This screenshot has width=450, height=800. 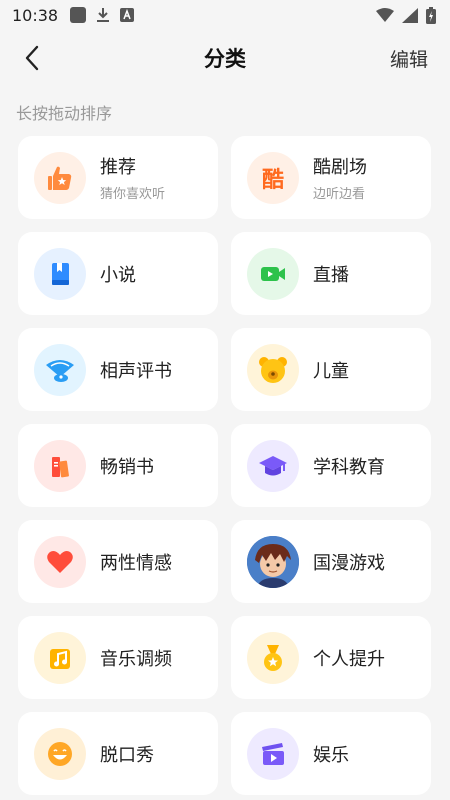 I want to click on laughing-face-icon, so click(x=60, y=753).